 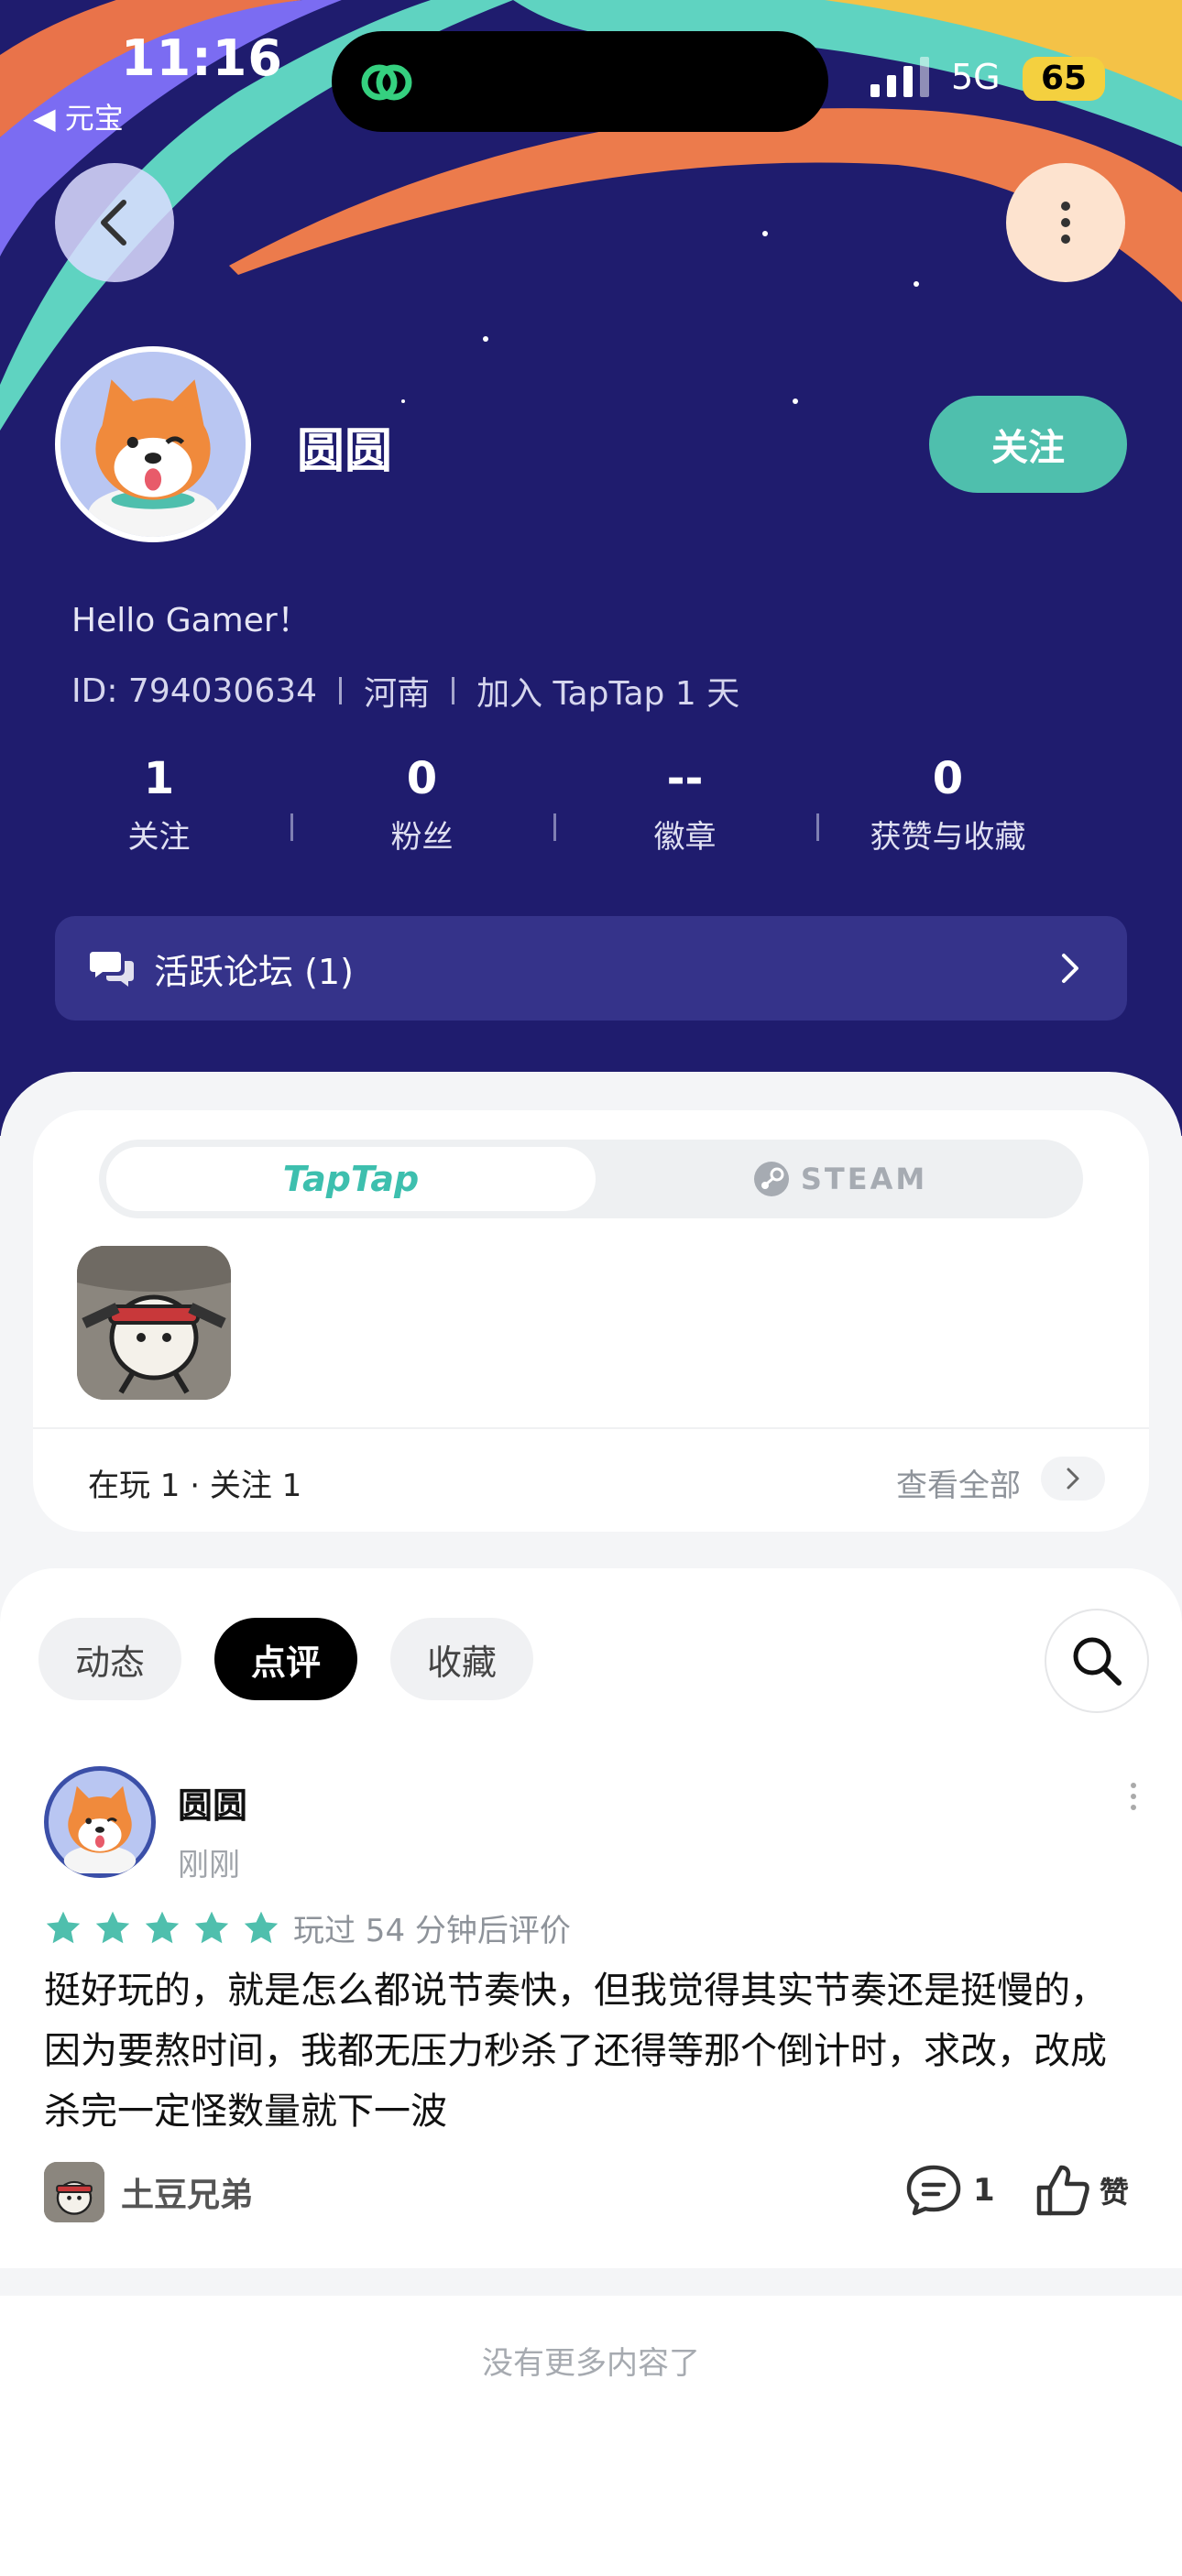 I want to click on tab-taptap: TapTap, so click(x=351, y=1179).